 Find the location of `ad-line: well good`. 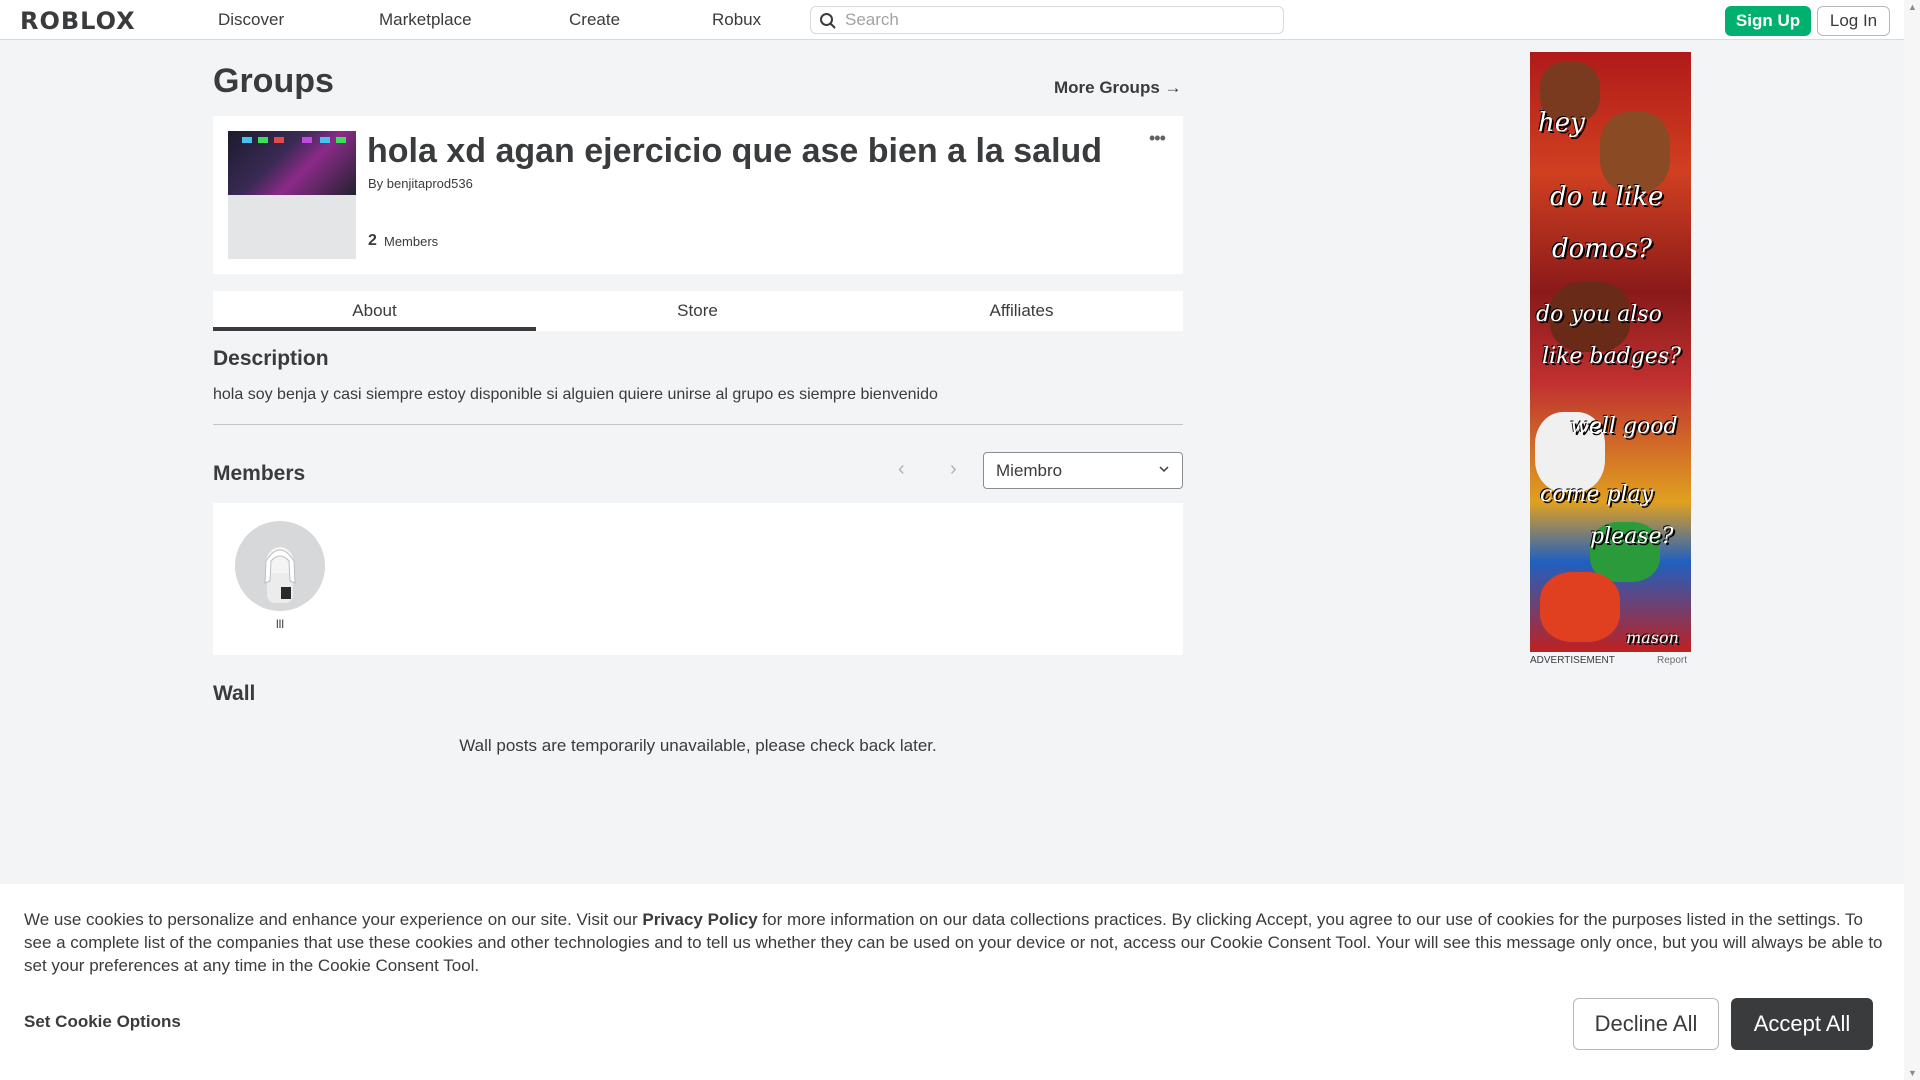

ad-line: well good is located at coordinates (1624, 426).